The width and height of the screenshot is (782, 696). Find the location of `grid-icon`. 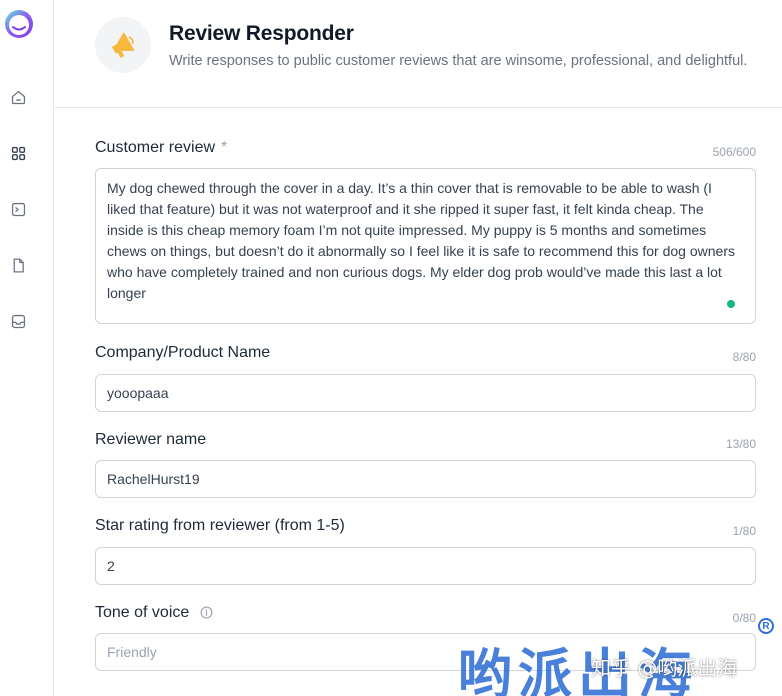

grid-icon is located at coordinates (18, 153).